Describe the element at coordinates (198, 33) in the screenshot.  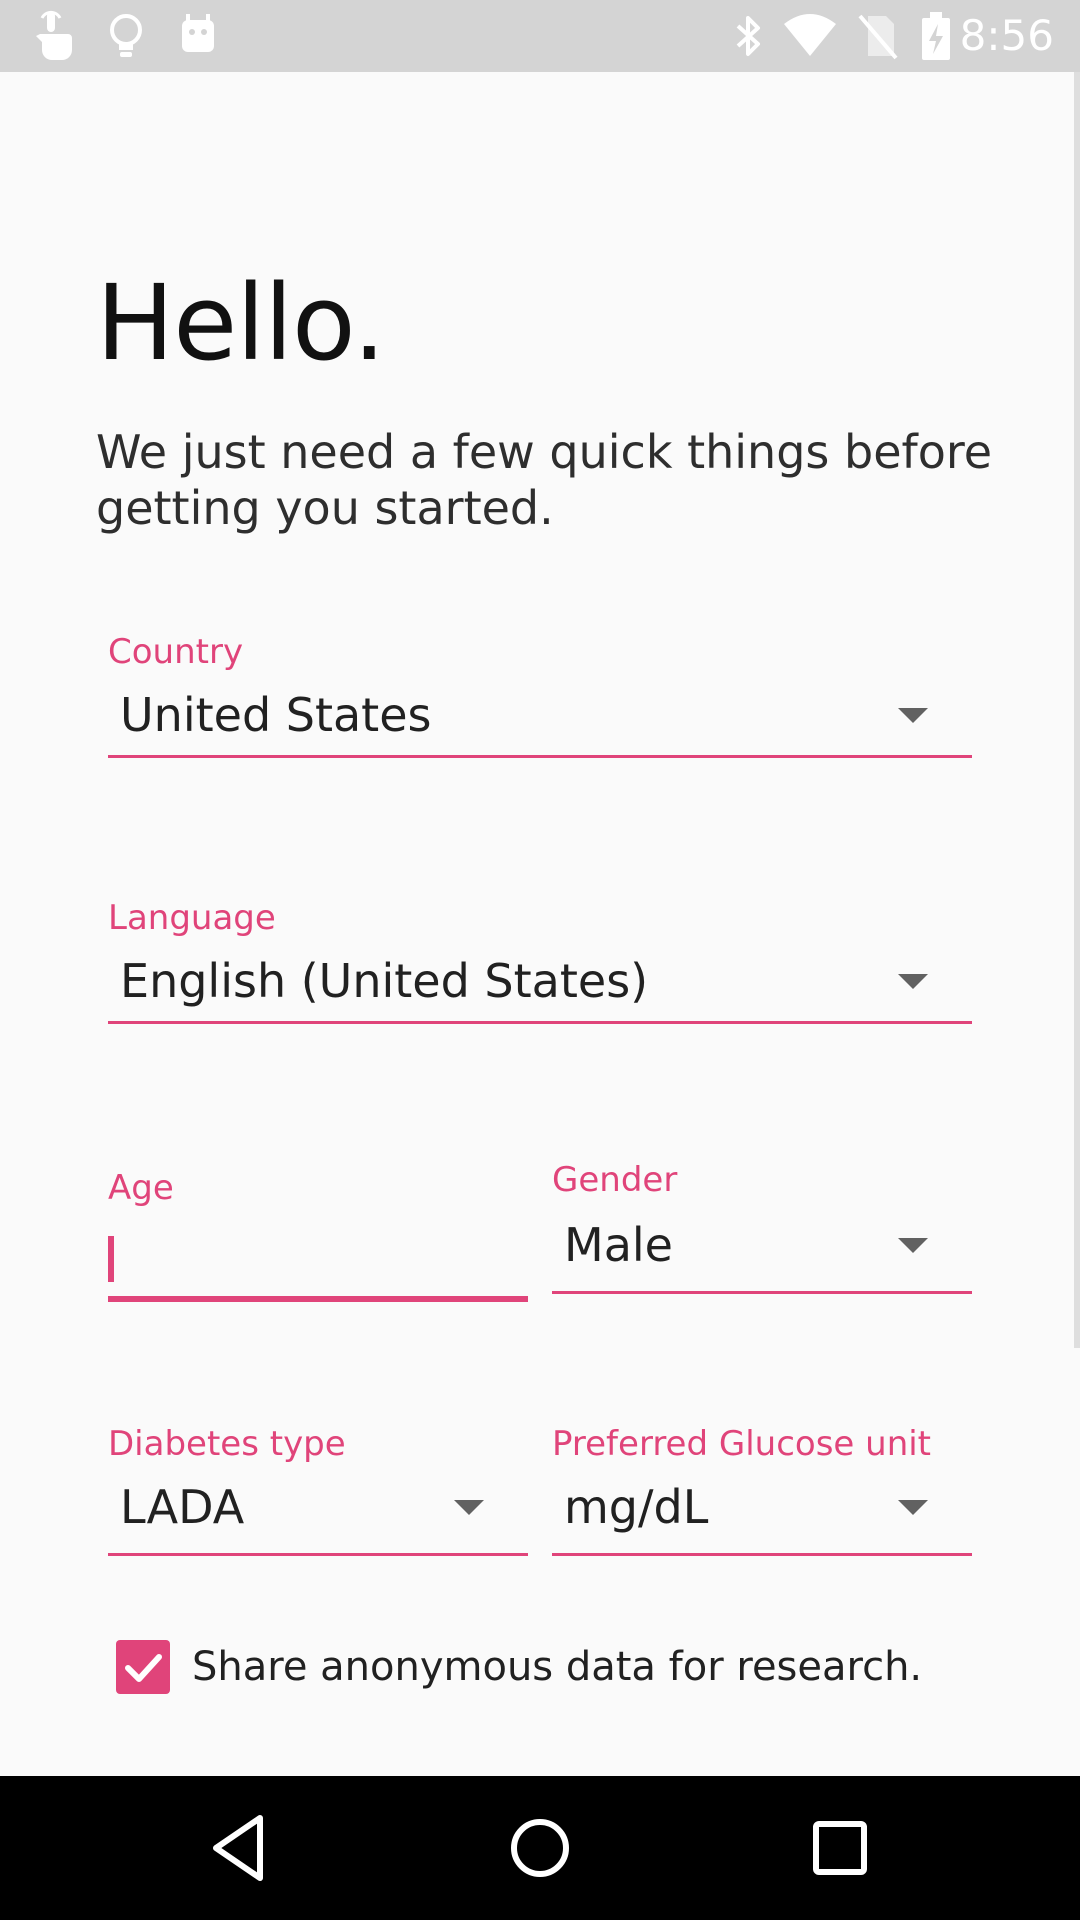
I see `android-icon` at that location.